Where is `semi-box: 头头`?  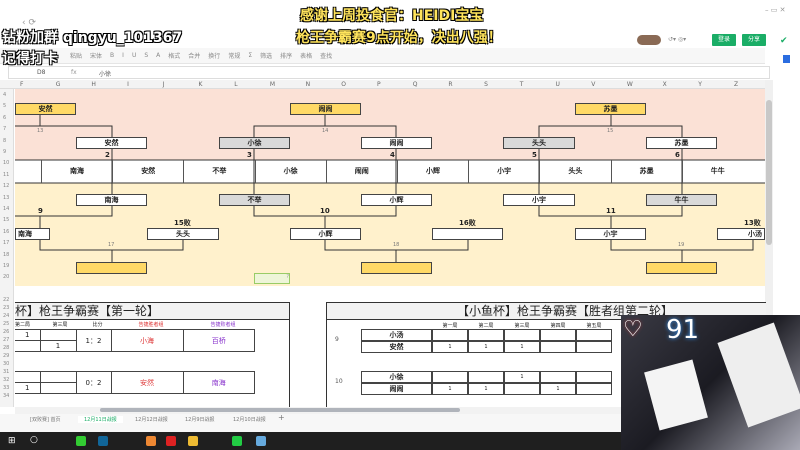
semi-box: 头头 is located at coordinates (539, 143).